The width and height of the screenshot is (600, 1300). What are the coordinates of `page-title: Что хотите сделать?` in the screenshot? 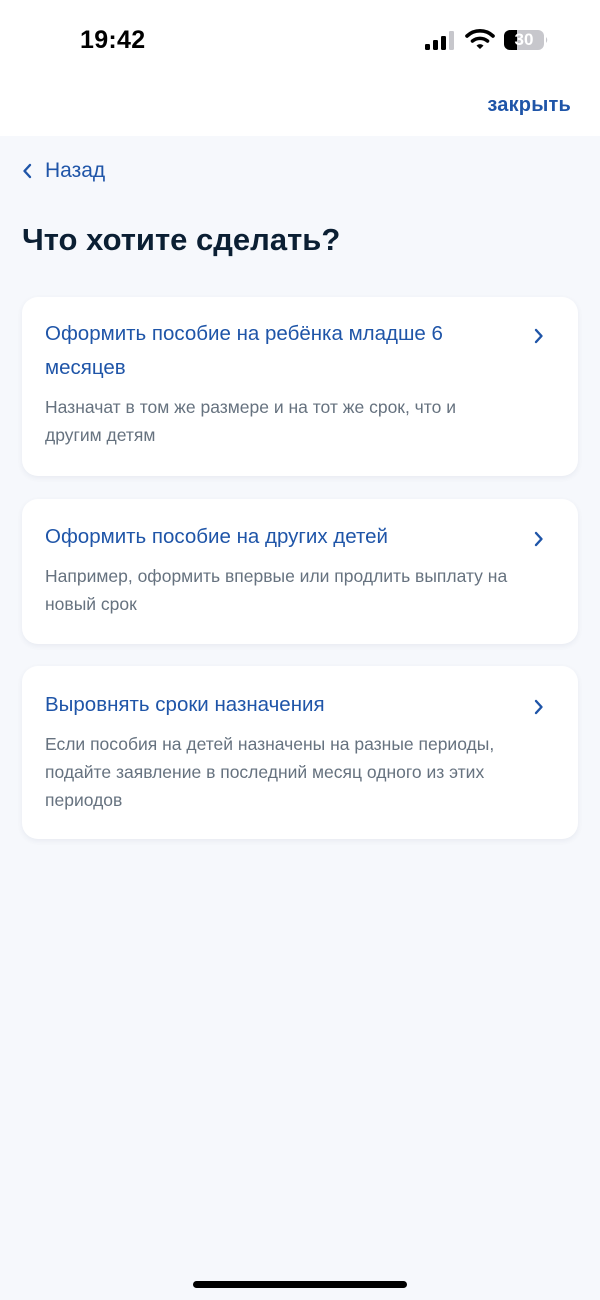 It's located at (181, 239).